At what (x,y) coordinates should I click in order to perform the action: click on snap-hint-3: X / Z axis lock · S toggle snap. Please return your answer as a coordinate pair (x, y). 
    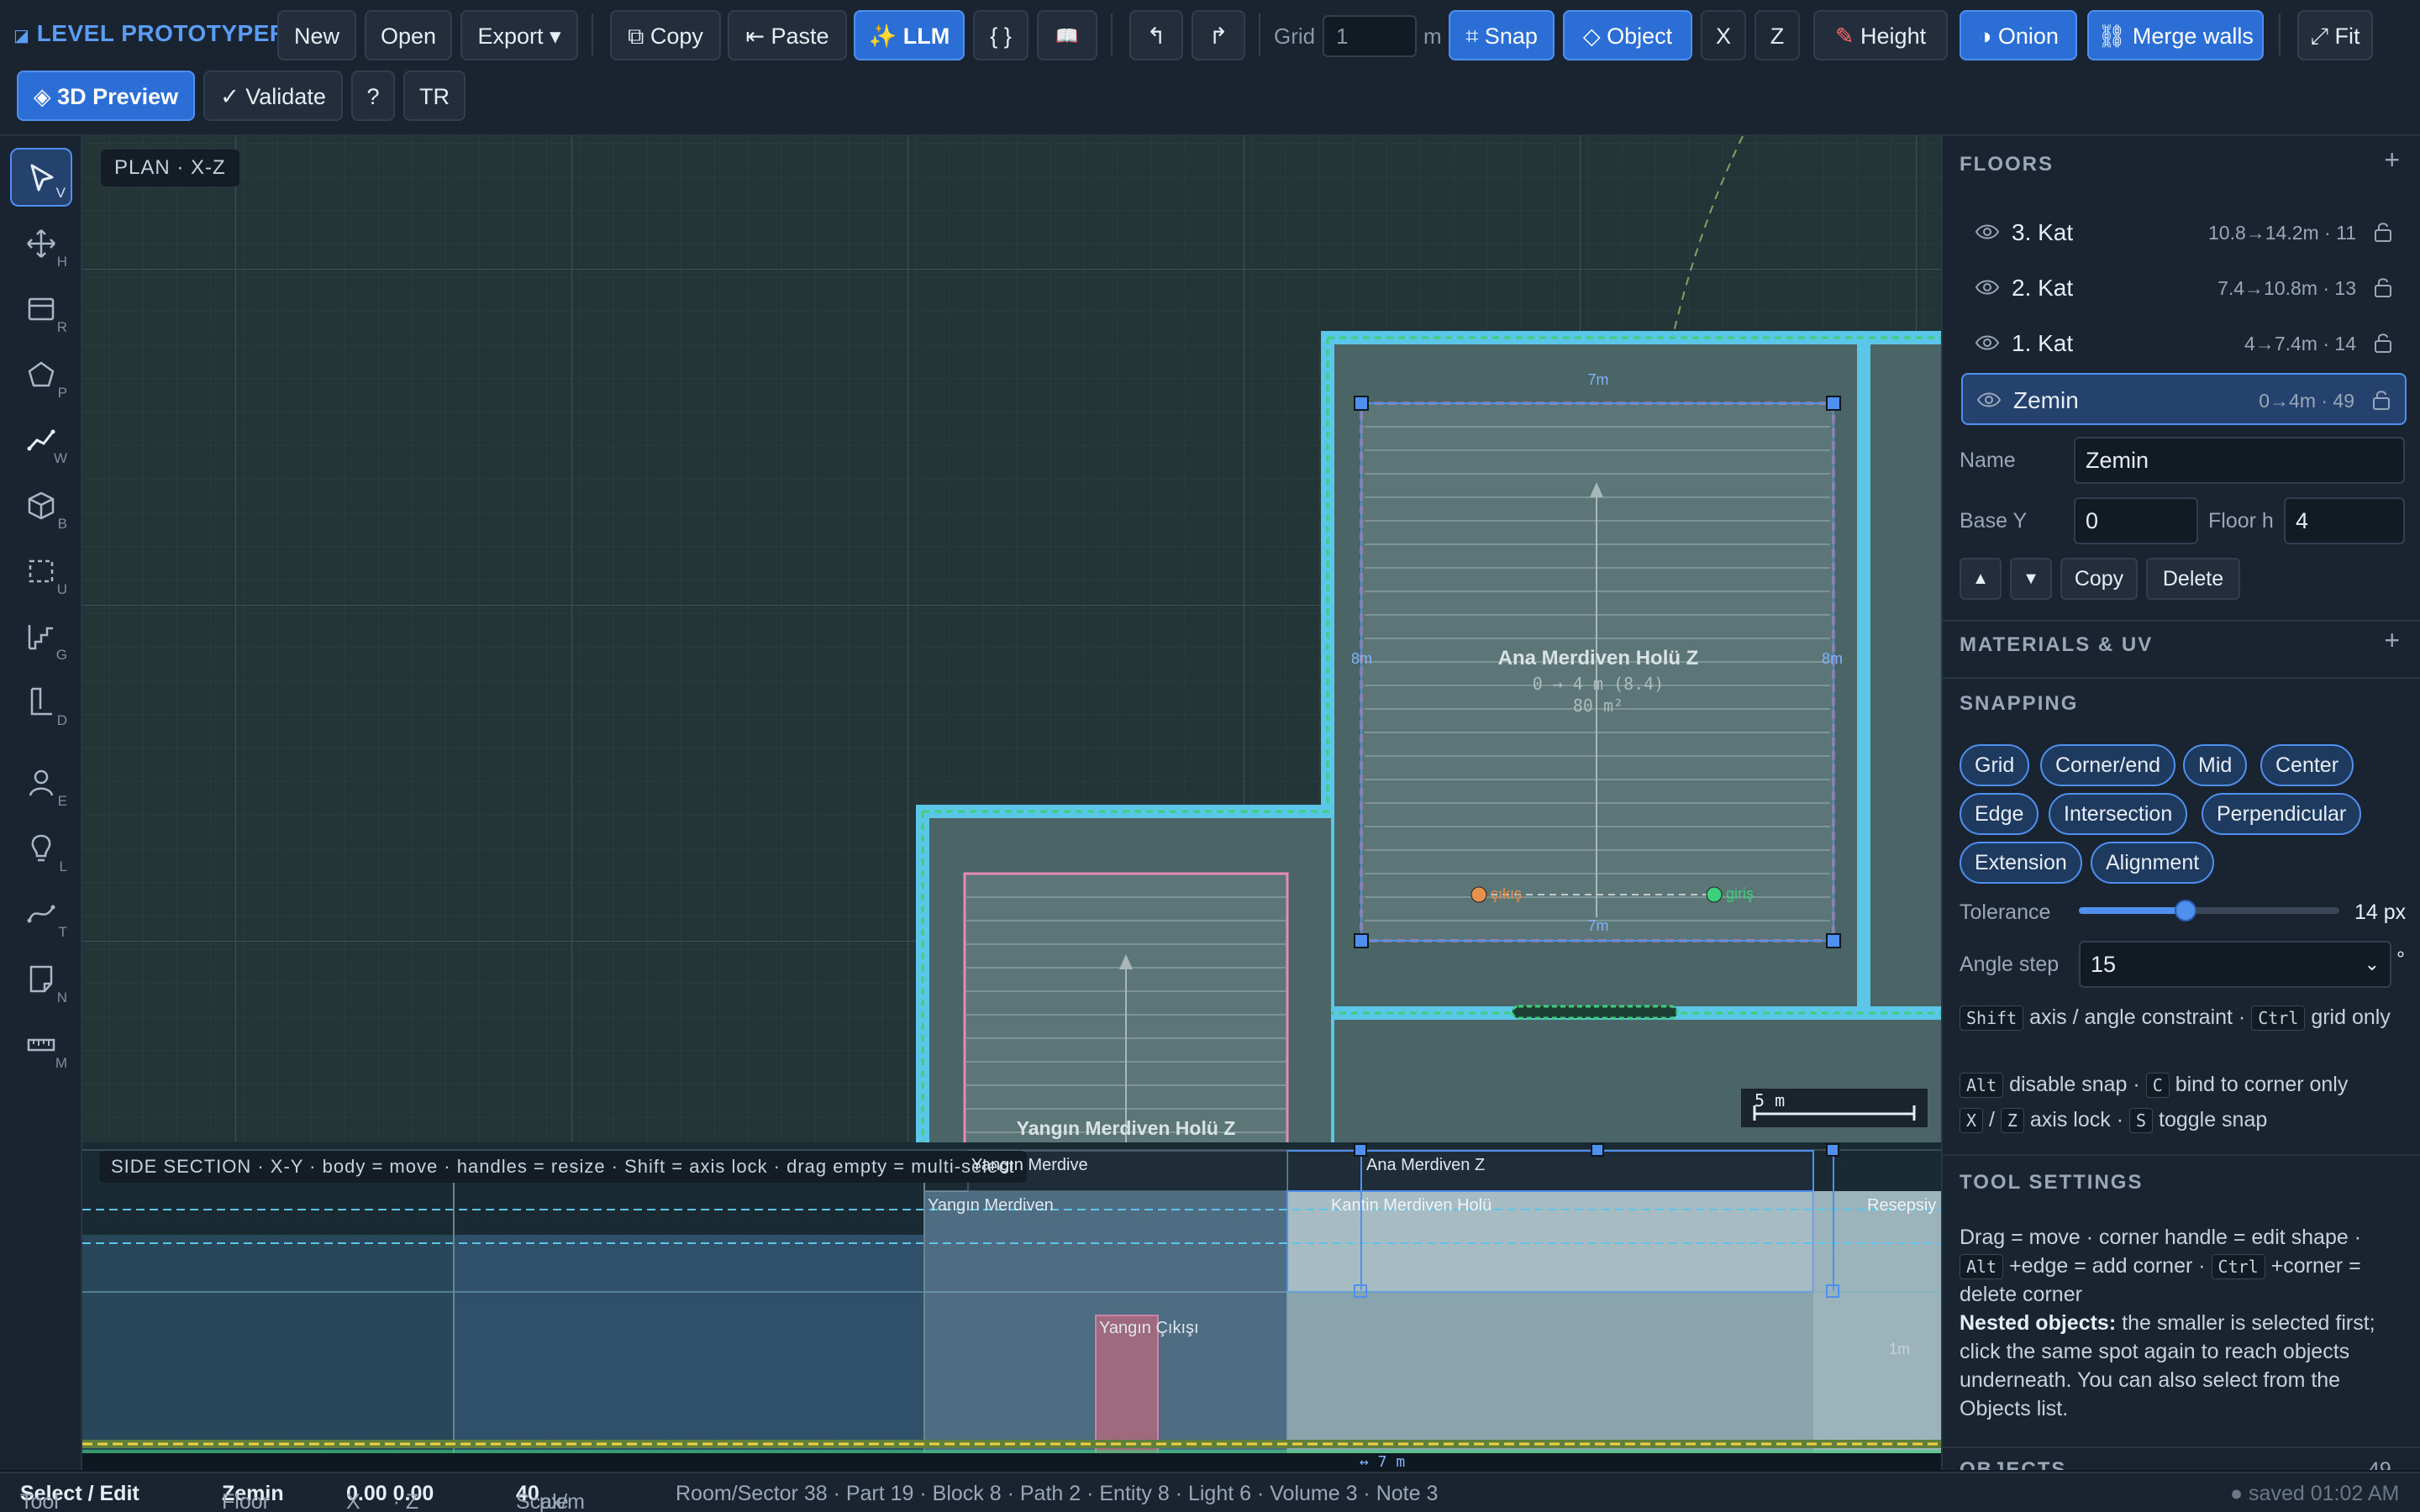
    Looking at the image, I should click on (2182, 1119).